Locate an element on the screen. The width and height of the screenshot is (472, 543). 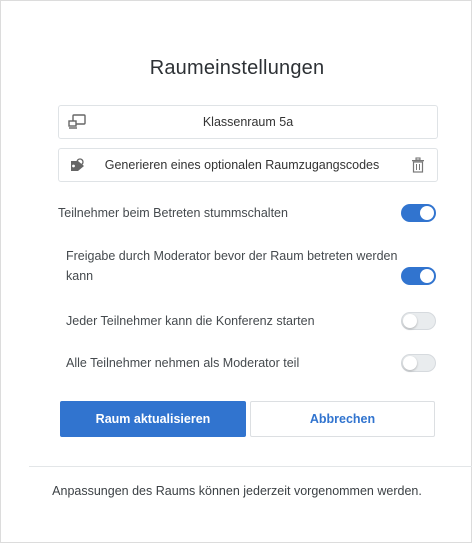
dialog-title: Raumeinstellungen is located at coordinates (237, 68).